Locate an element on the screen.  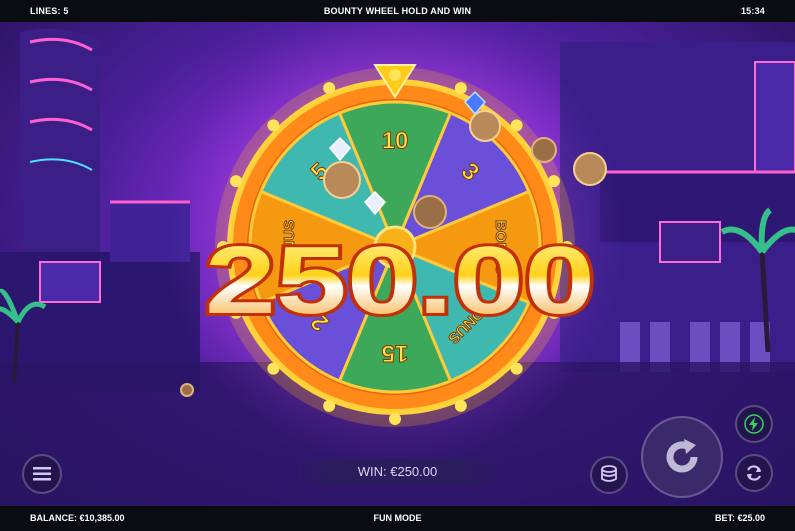
turbo-icon is located at coordinates (754, 424).